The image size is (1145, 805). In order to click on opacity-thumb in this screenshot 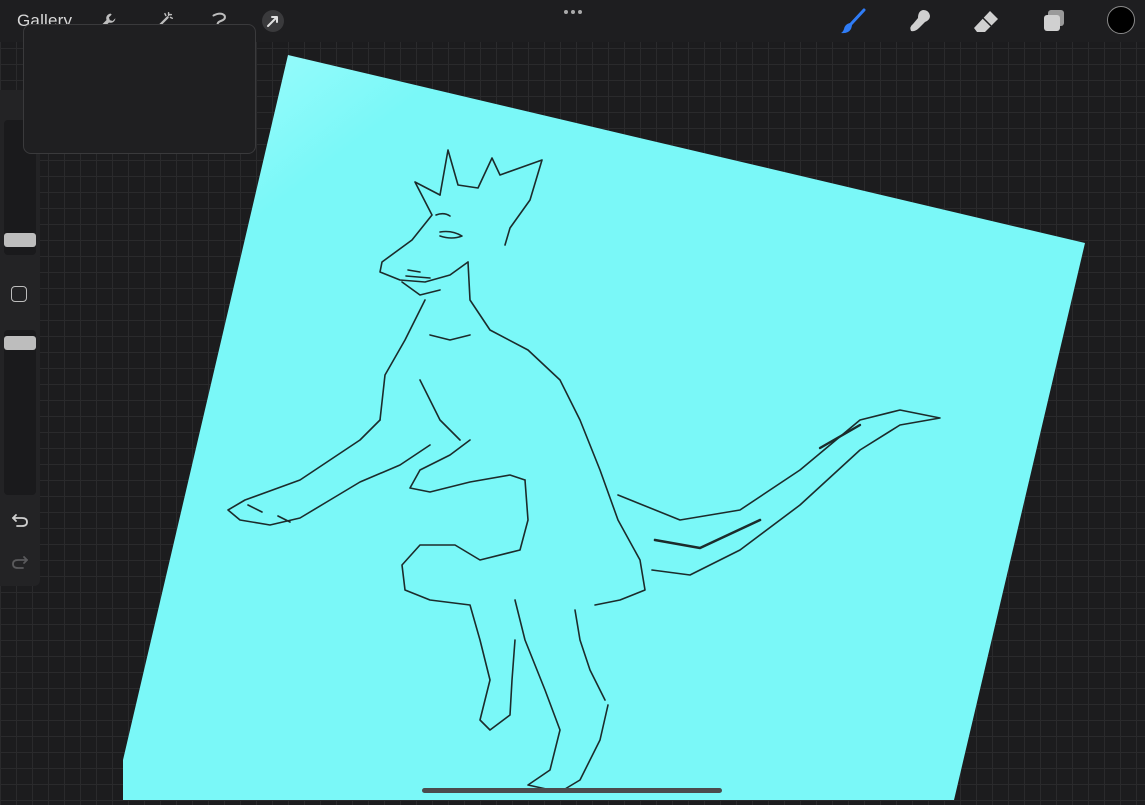, I will do `click(20, 343)`.